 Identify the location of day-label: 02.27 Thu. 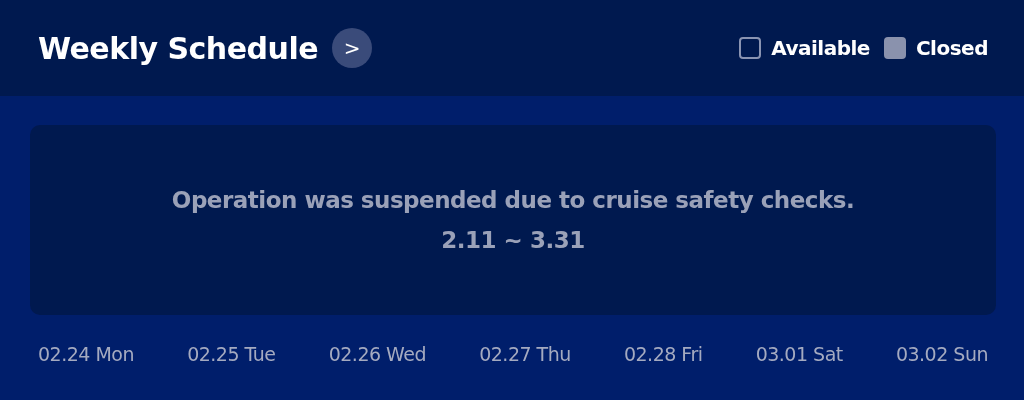
(525, 354).